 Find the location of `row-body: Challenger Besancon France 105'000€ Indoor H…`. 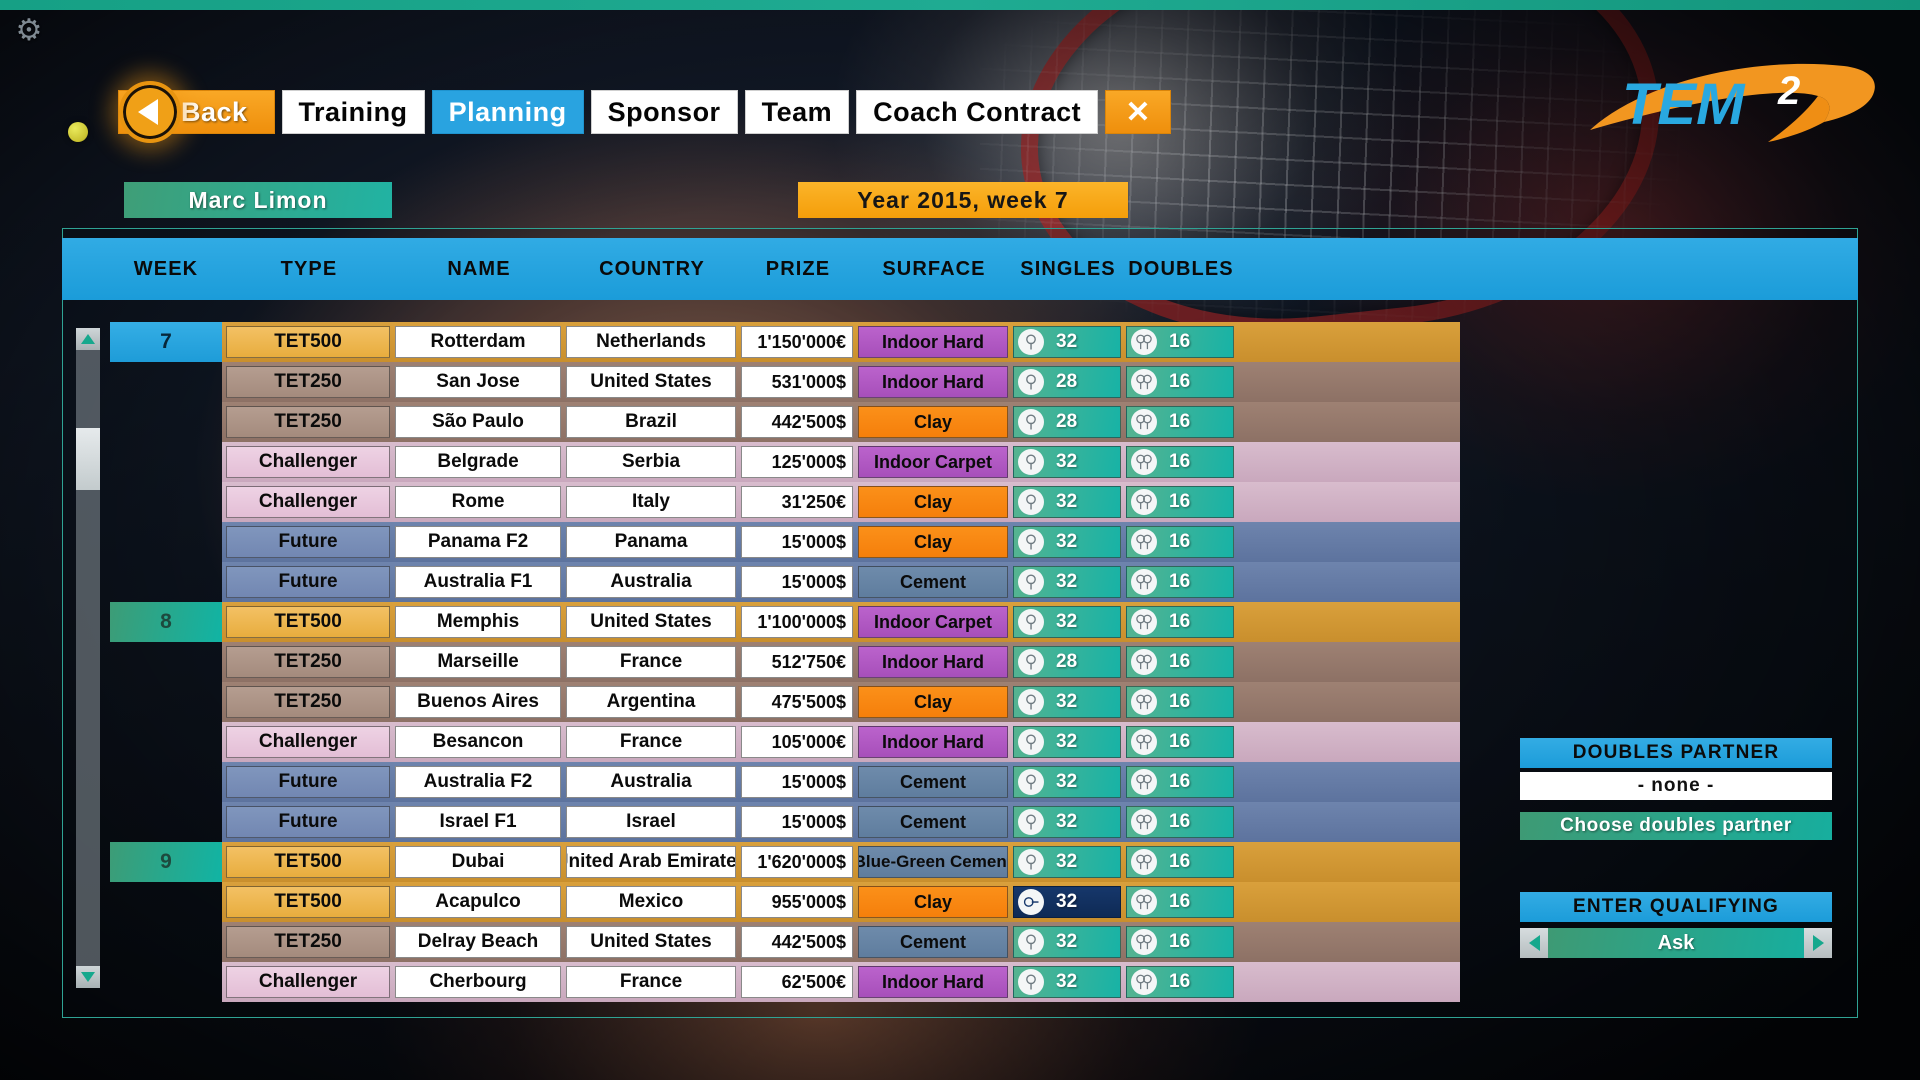

row-body: Challenger Besancon France 105'000€ Indoor H… is located at coordinates (841, 742).